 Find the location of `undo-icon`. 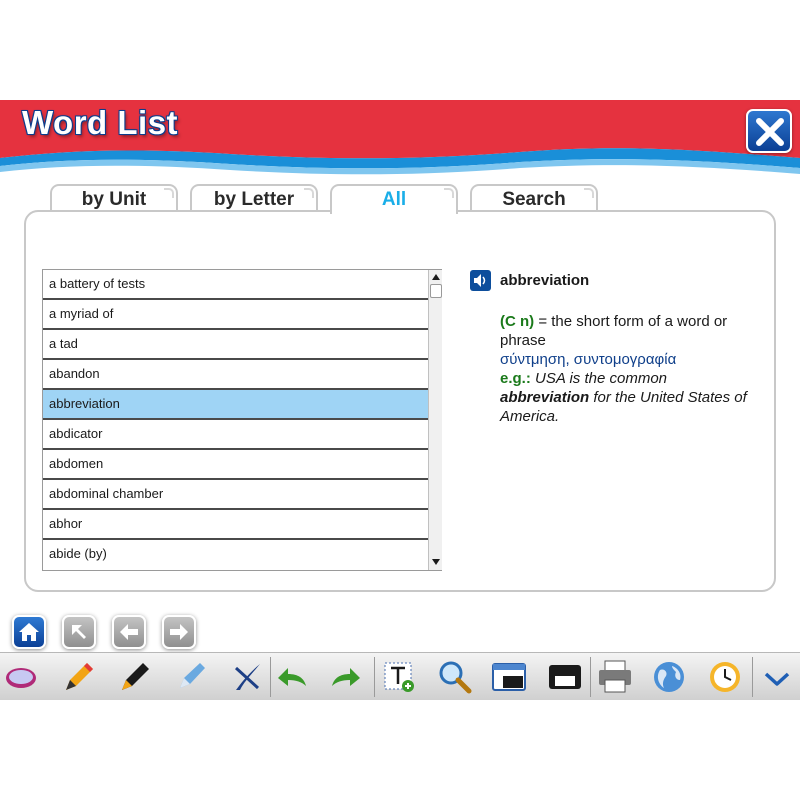

undo-icon is located at coordinates (293, 677).